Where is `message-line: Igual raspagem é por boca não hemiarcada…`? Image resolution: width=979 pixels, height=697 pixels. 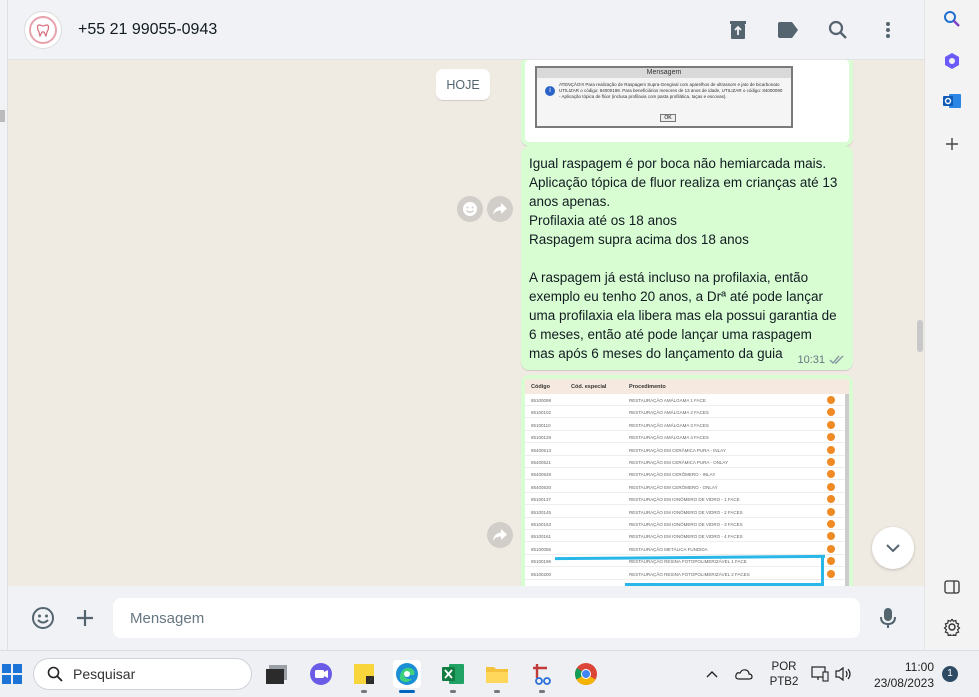
message-line: Igual raspagem é por boca não hemiarcada… is located at coordinates (678, 163).